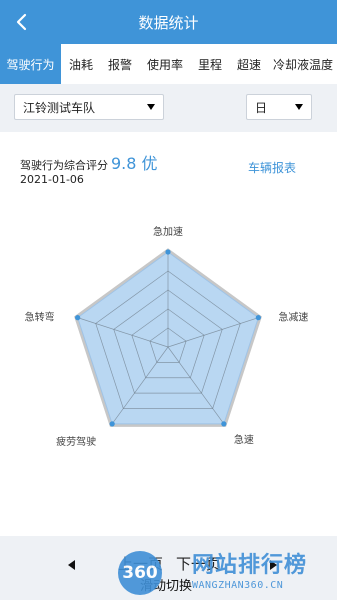 This screenshot has height=600, width=337. What do you see at coordinates (210, 64) in the screenshot?
I see `tab-mileage: 里程` at bounding box center [210, 64].